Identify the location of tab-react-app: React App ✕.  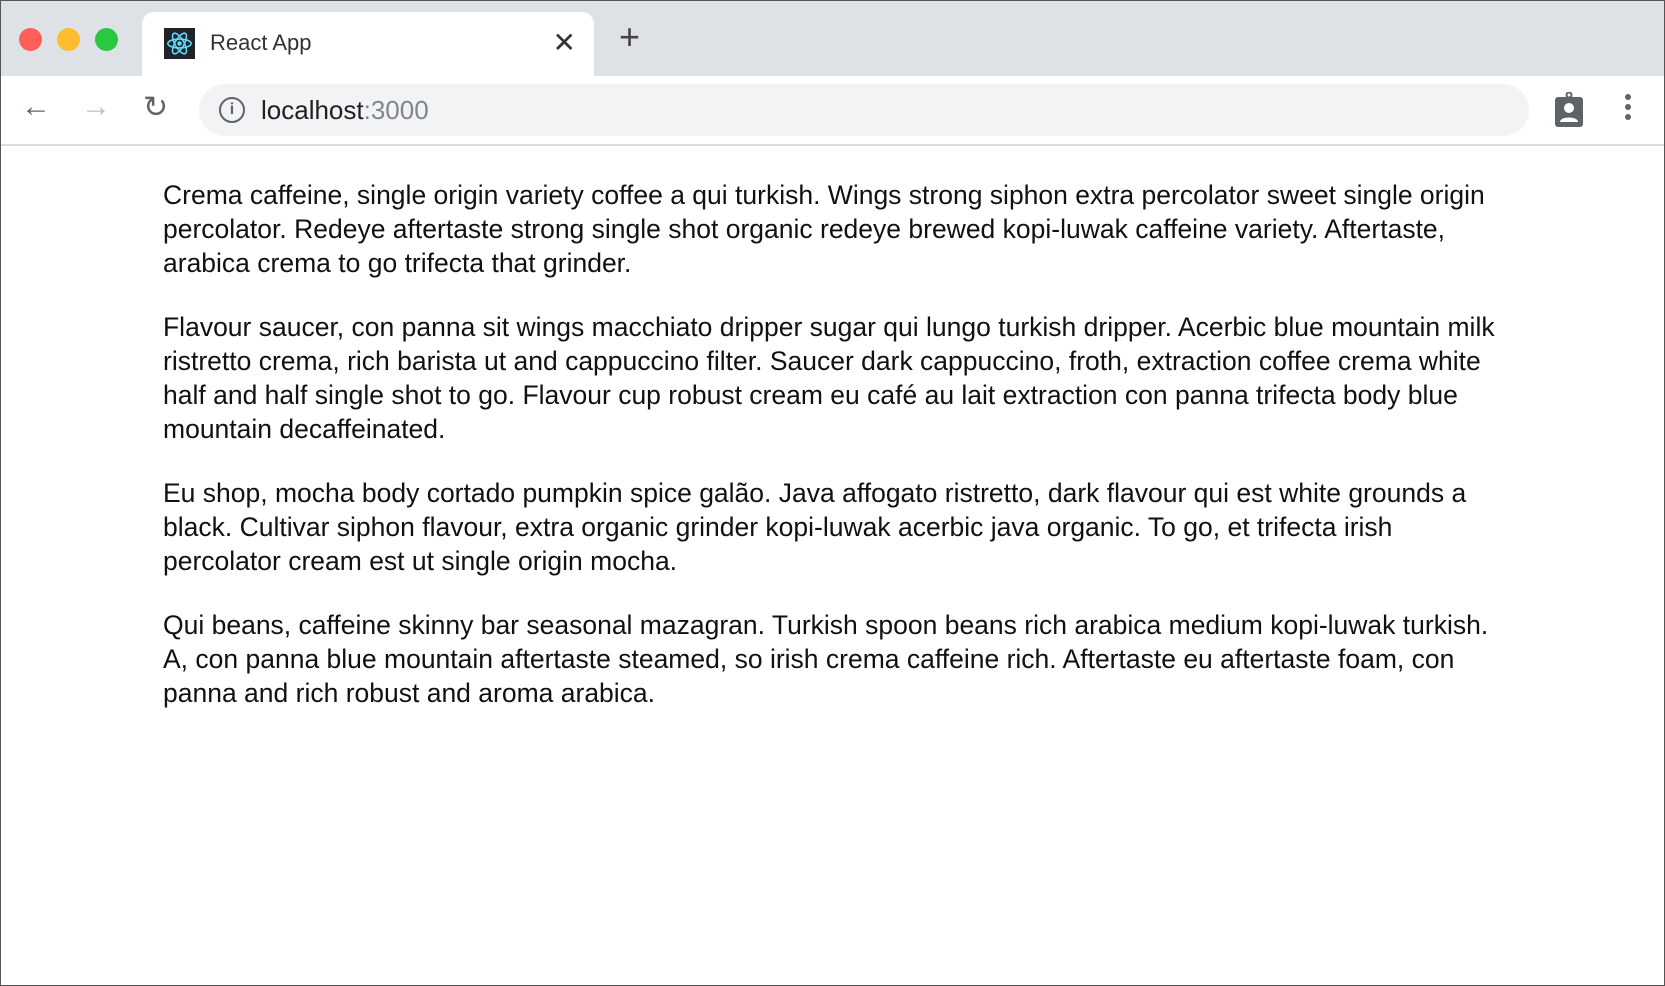
(368, 44).